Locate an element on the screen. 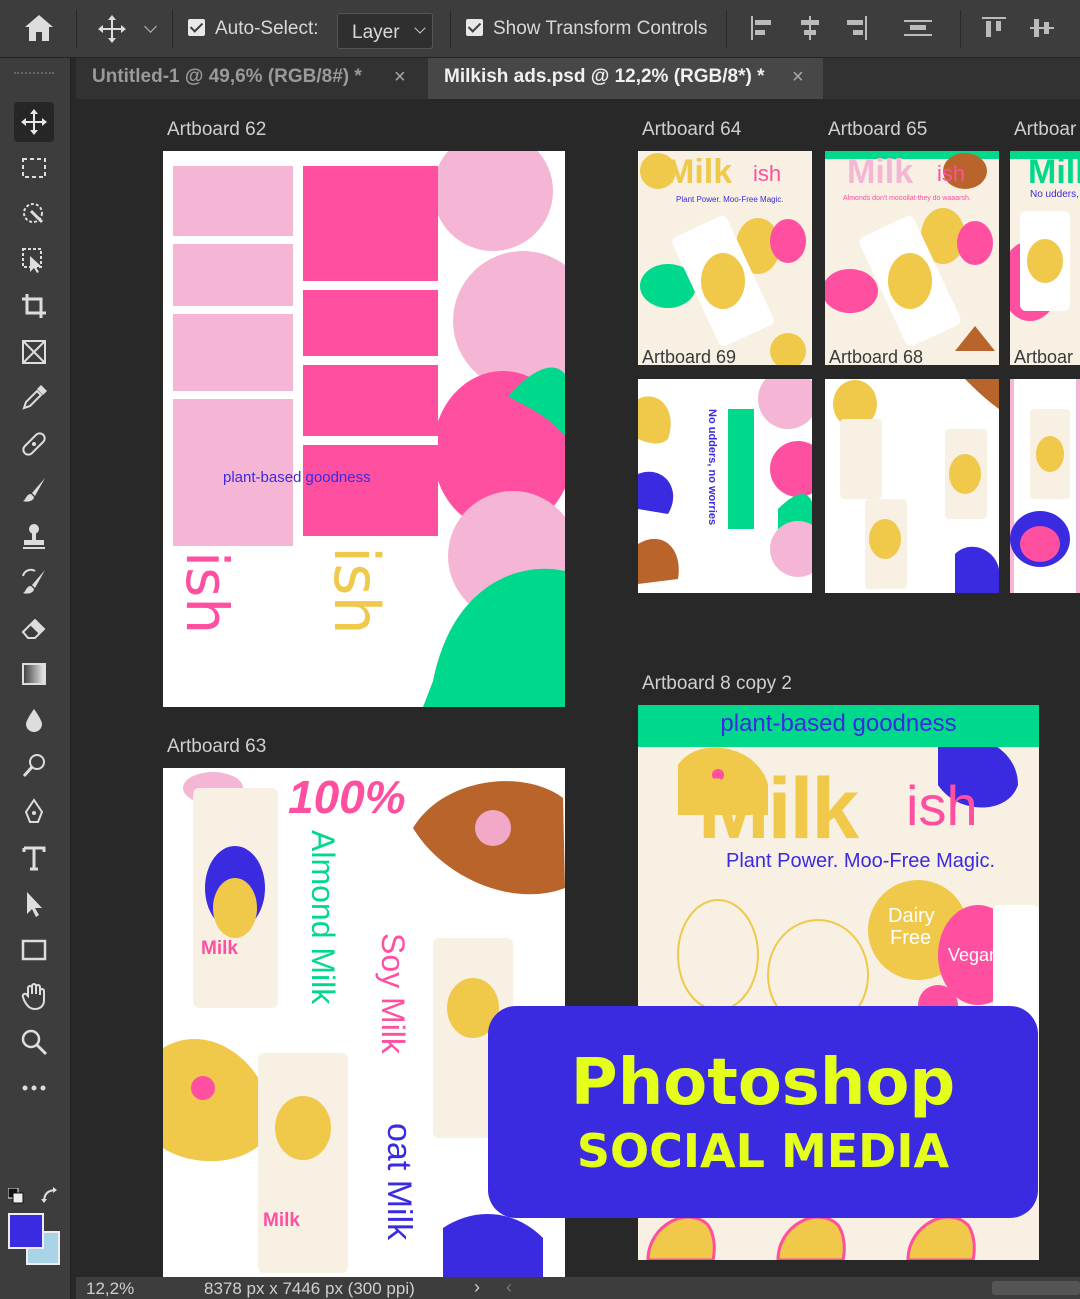 This screenshot has width=1080, height=1299. ish-text-yellow: ish is located at coordinates (356, 590).